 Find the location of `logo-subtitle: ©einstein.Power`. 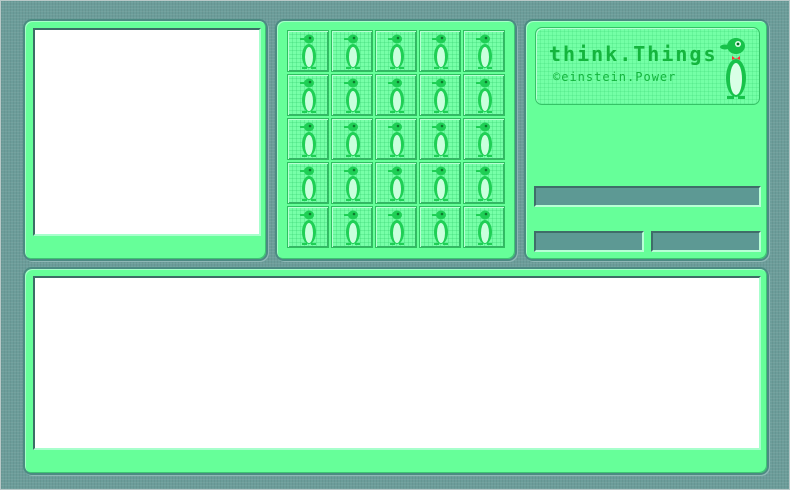

logo-subtitle: ©einstein.Power is located at coordinates (615, 77).